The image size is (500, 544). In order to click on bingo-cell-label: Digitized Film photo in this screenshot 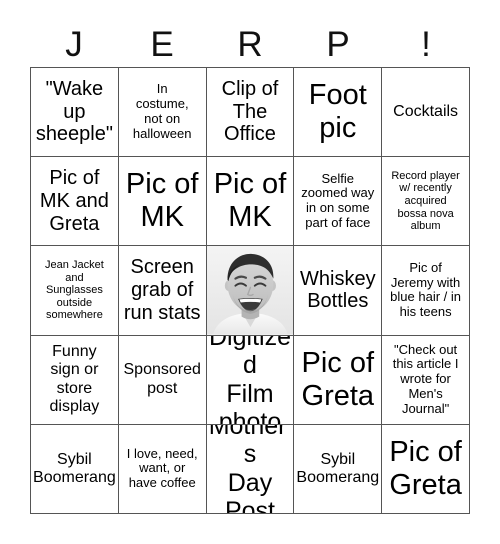, I will do `click(250, 380)`.